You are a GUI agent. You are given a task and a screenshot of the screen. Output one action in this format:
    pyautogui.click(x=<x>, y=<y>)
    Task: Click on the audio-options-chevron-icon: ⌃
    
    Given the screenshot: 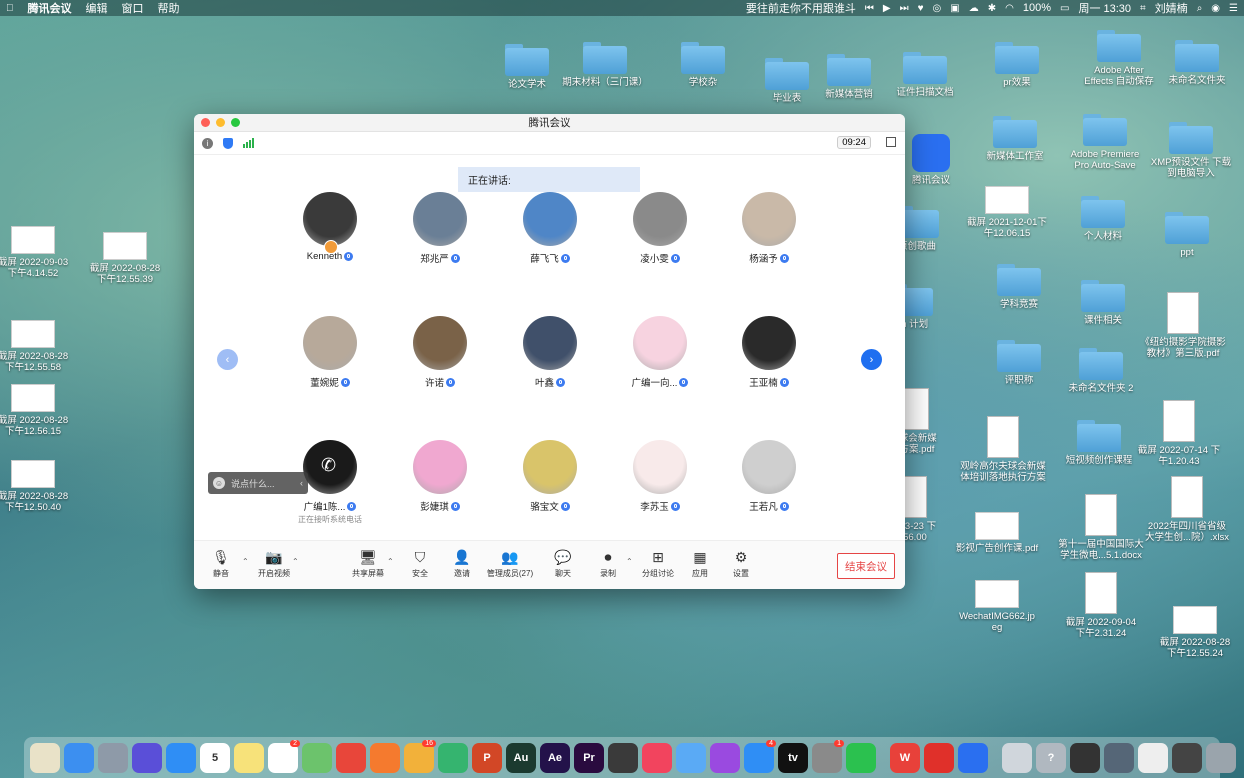 What is the action you would take?
    pyautogui.click(x=245, y=561)
    